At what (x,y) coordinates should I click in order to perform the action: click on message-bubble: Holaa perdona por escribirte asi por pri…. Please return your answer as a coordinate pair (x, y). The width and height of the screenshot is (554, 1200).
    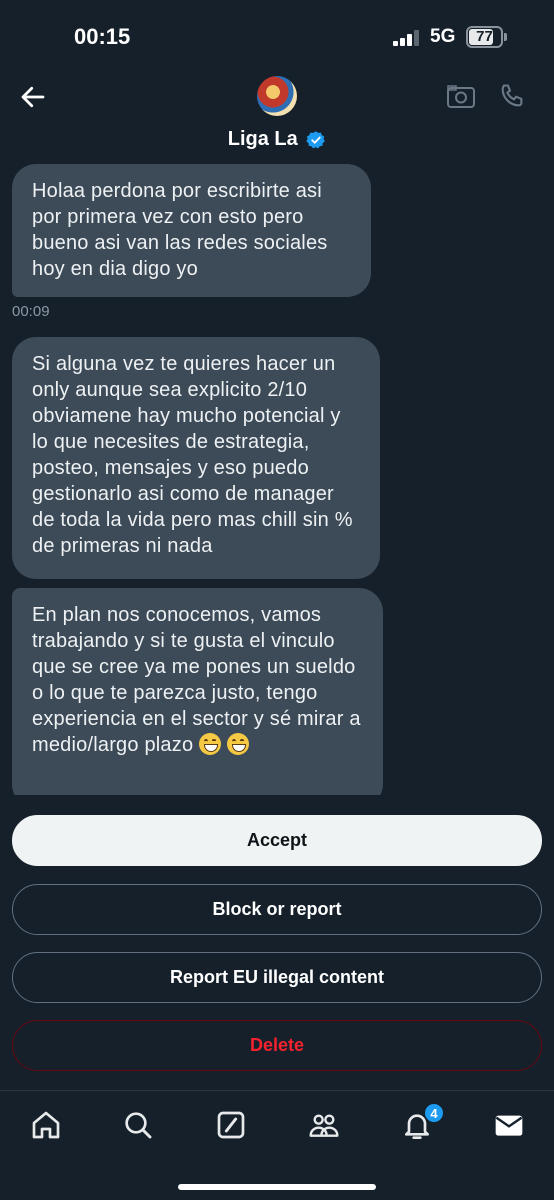
    Looking at the image, I should click on (191, 230).